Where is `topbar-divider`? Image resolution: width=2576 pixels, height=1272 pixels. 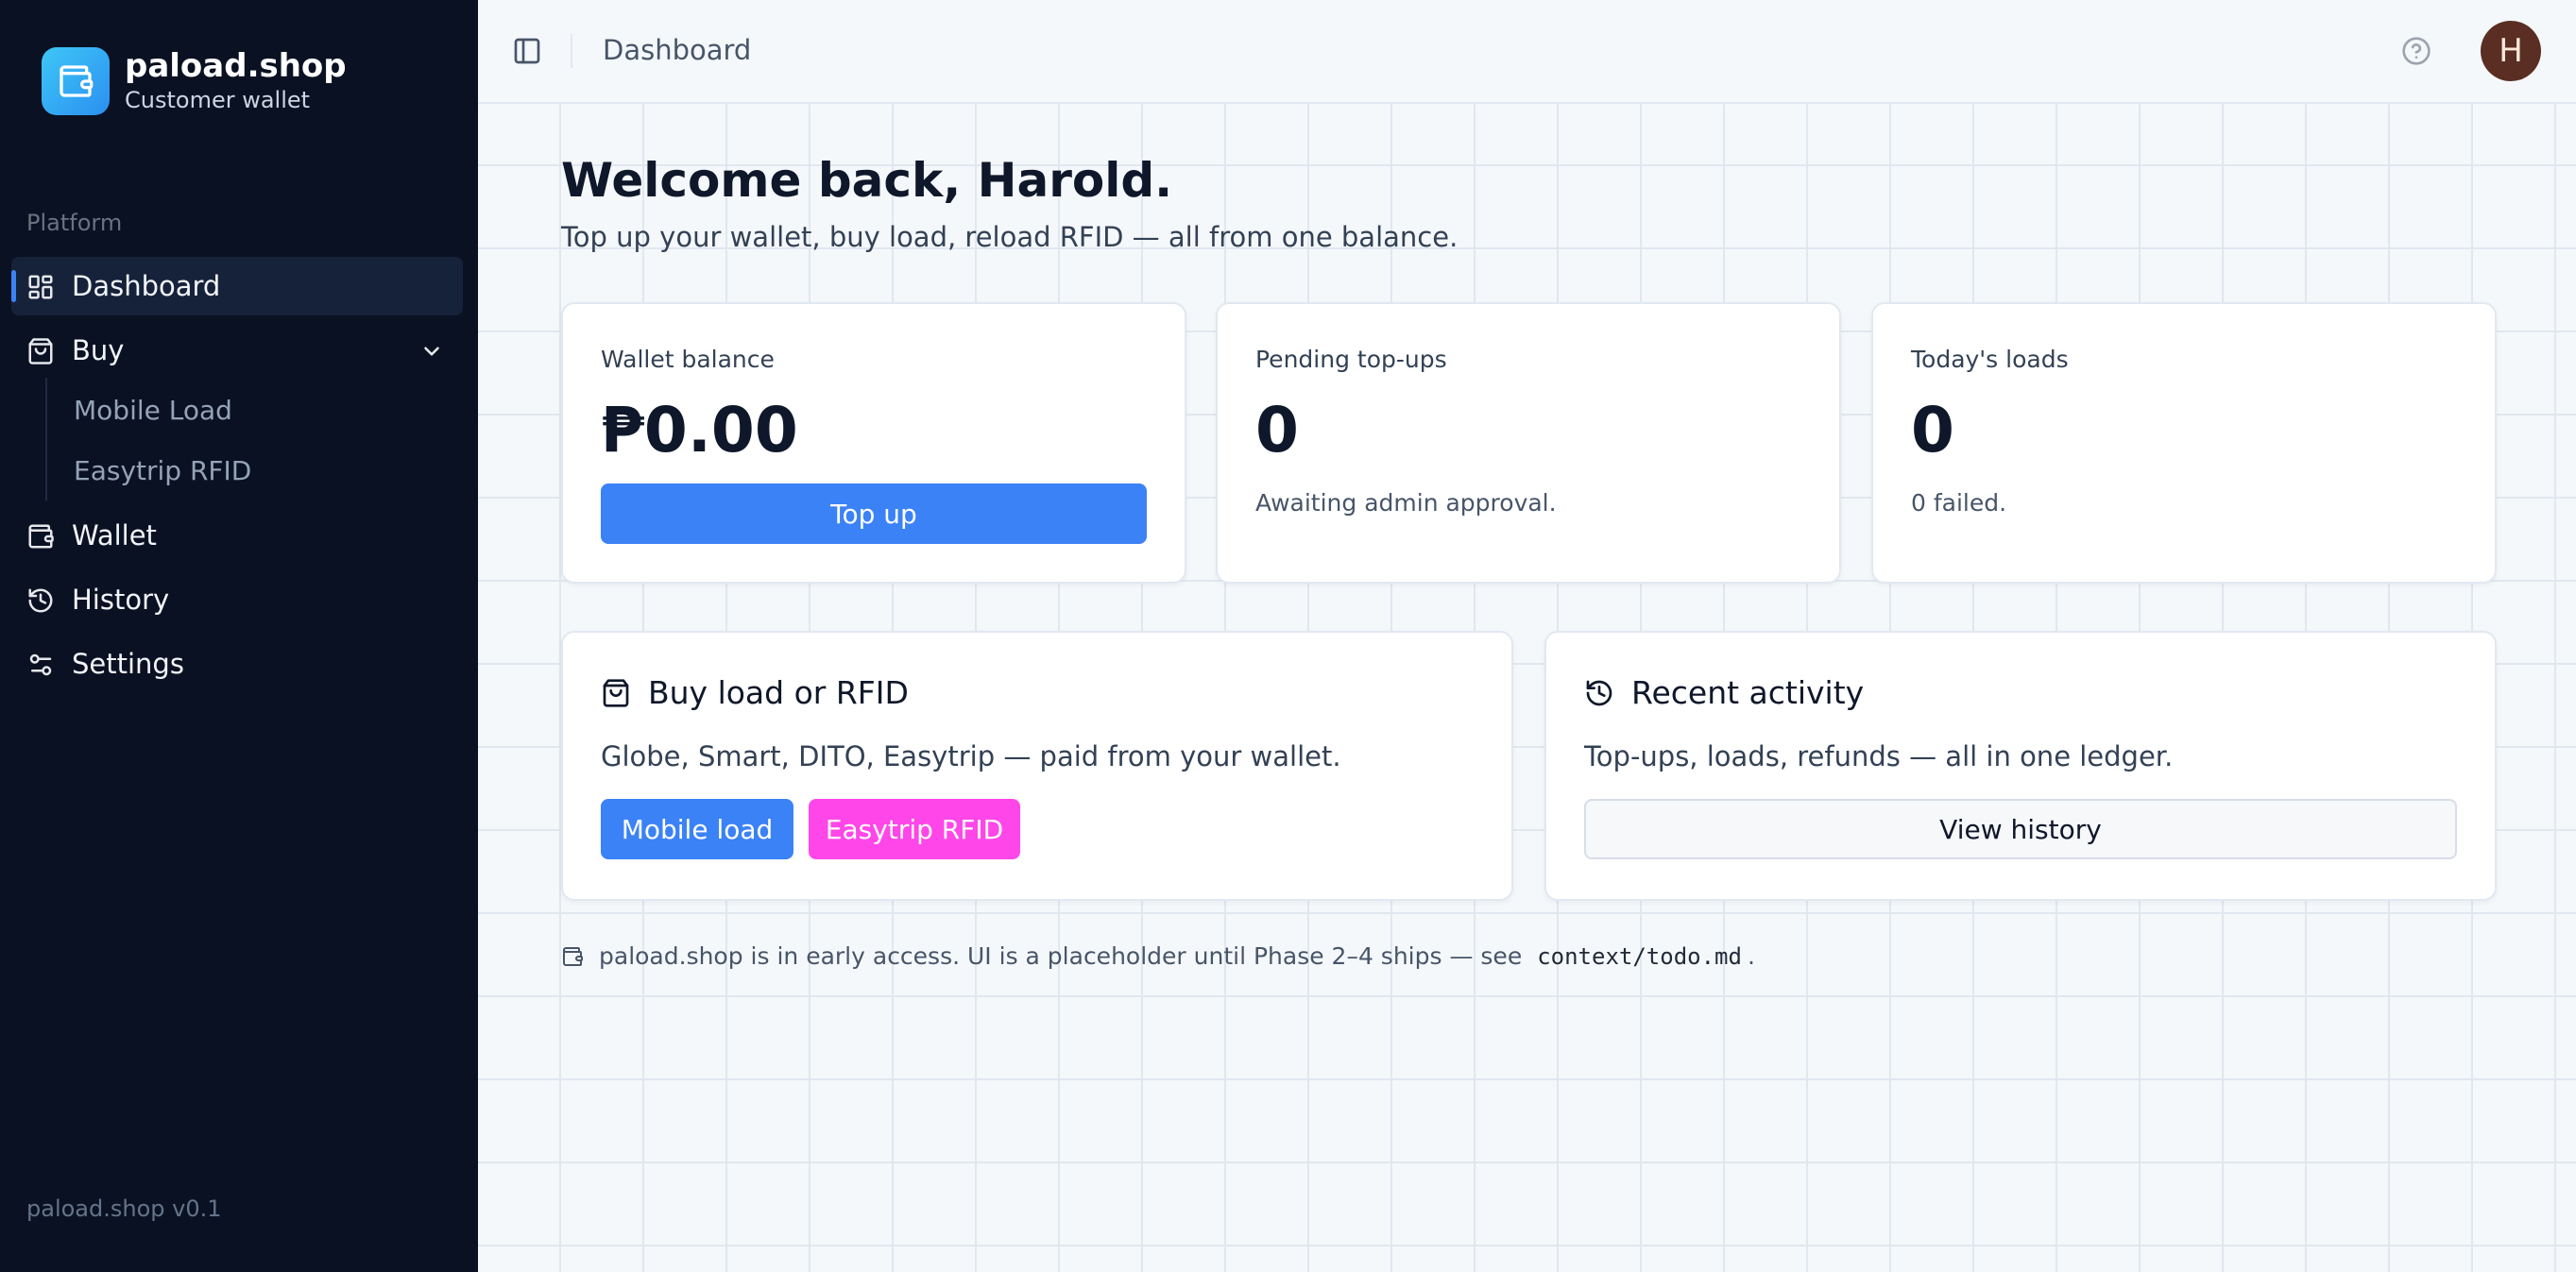 topbar-divider is located at coordinates (572, 51).